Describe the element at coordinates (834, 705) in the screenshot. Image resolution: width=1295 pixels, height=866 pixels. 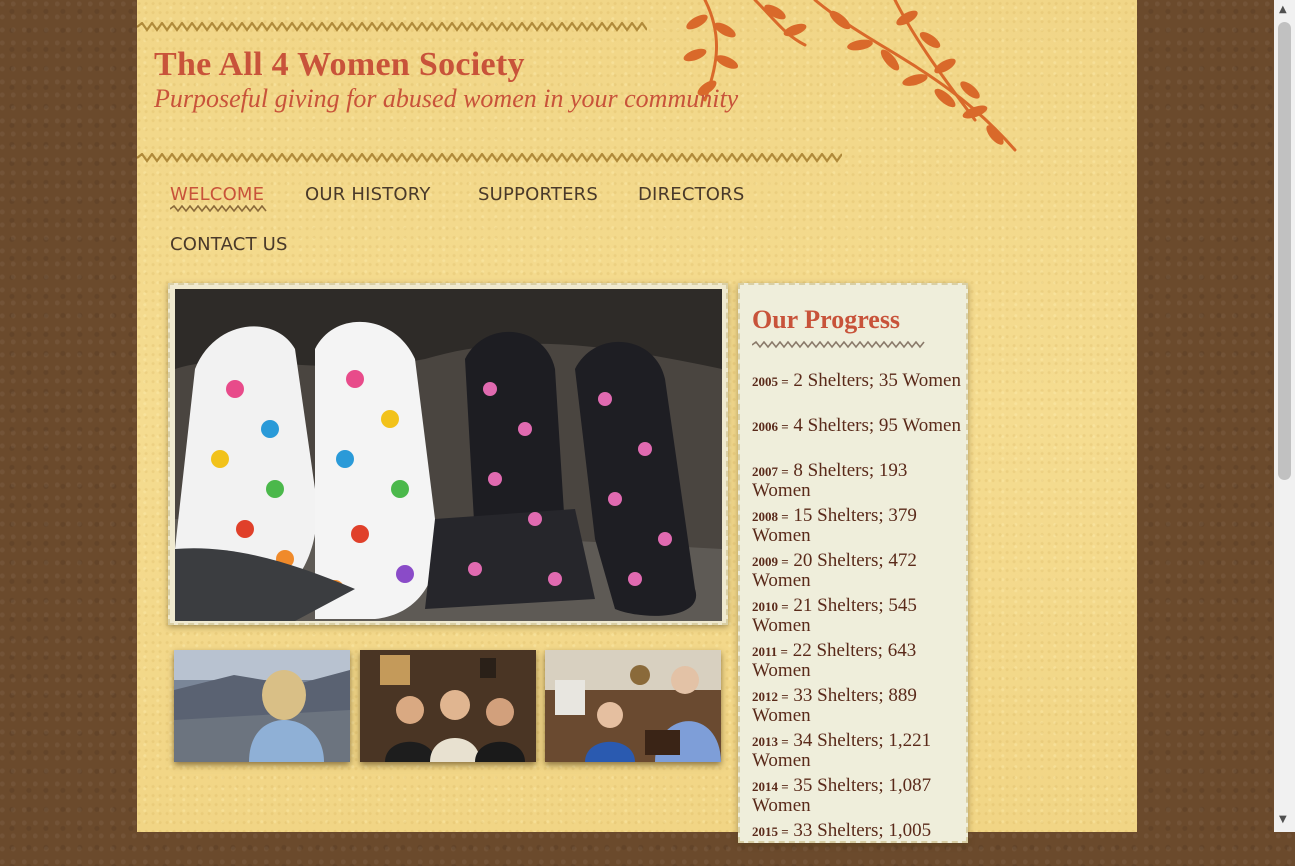
I see `progress-item: 2012 = 33 Shelters; 889 Women` at that location.